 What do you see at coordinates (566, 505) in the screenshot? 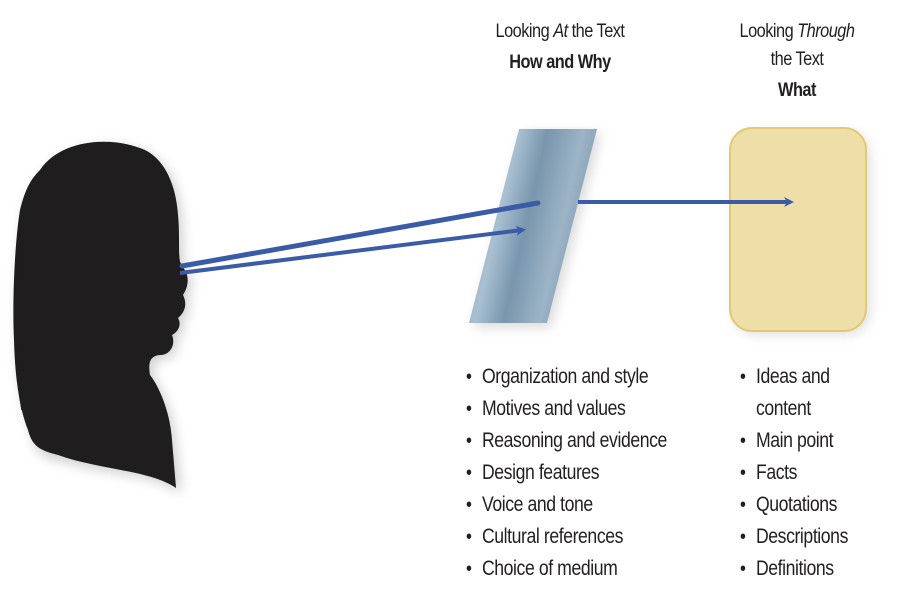
I see `list-item: Voice and tone` at bounding box center [566, 505].